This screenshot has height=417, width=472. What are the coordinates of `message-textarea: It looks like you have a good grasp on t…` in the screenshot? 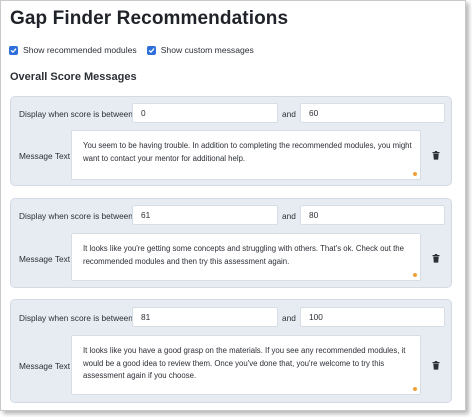 It's located at (246, 365).